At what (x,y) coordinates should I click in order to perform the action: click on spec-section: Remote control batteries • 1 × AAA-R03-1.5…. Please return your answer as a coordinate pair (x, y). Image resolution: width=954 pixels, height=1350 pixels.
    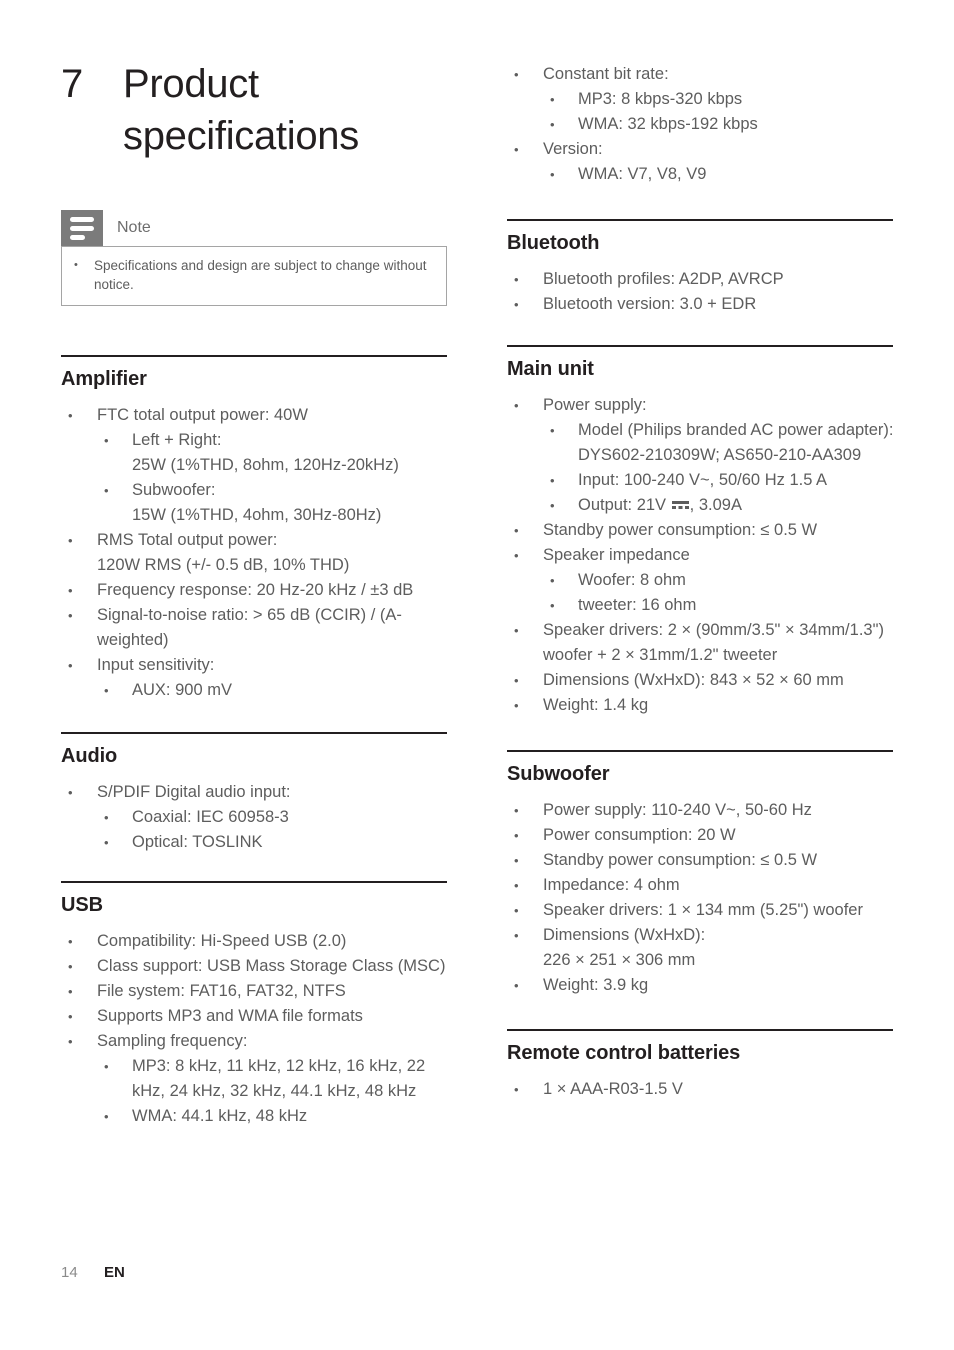
    Looking at the image, I should click on (702, 1065).